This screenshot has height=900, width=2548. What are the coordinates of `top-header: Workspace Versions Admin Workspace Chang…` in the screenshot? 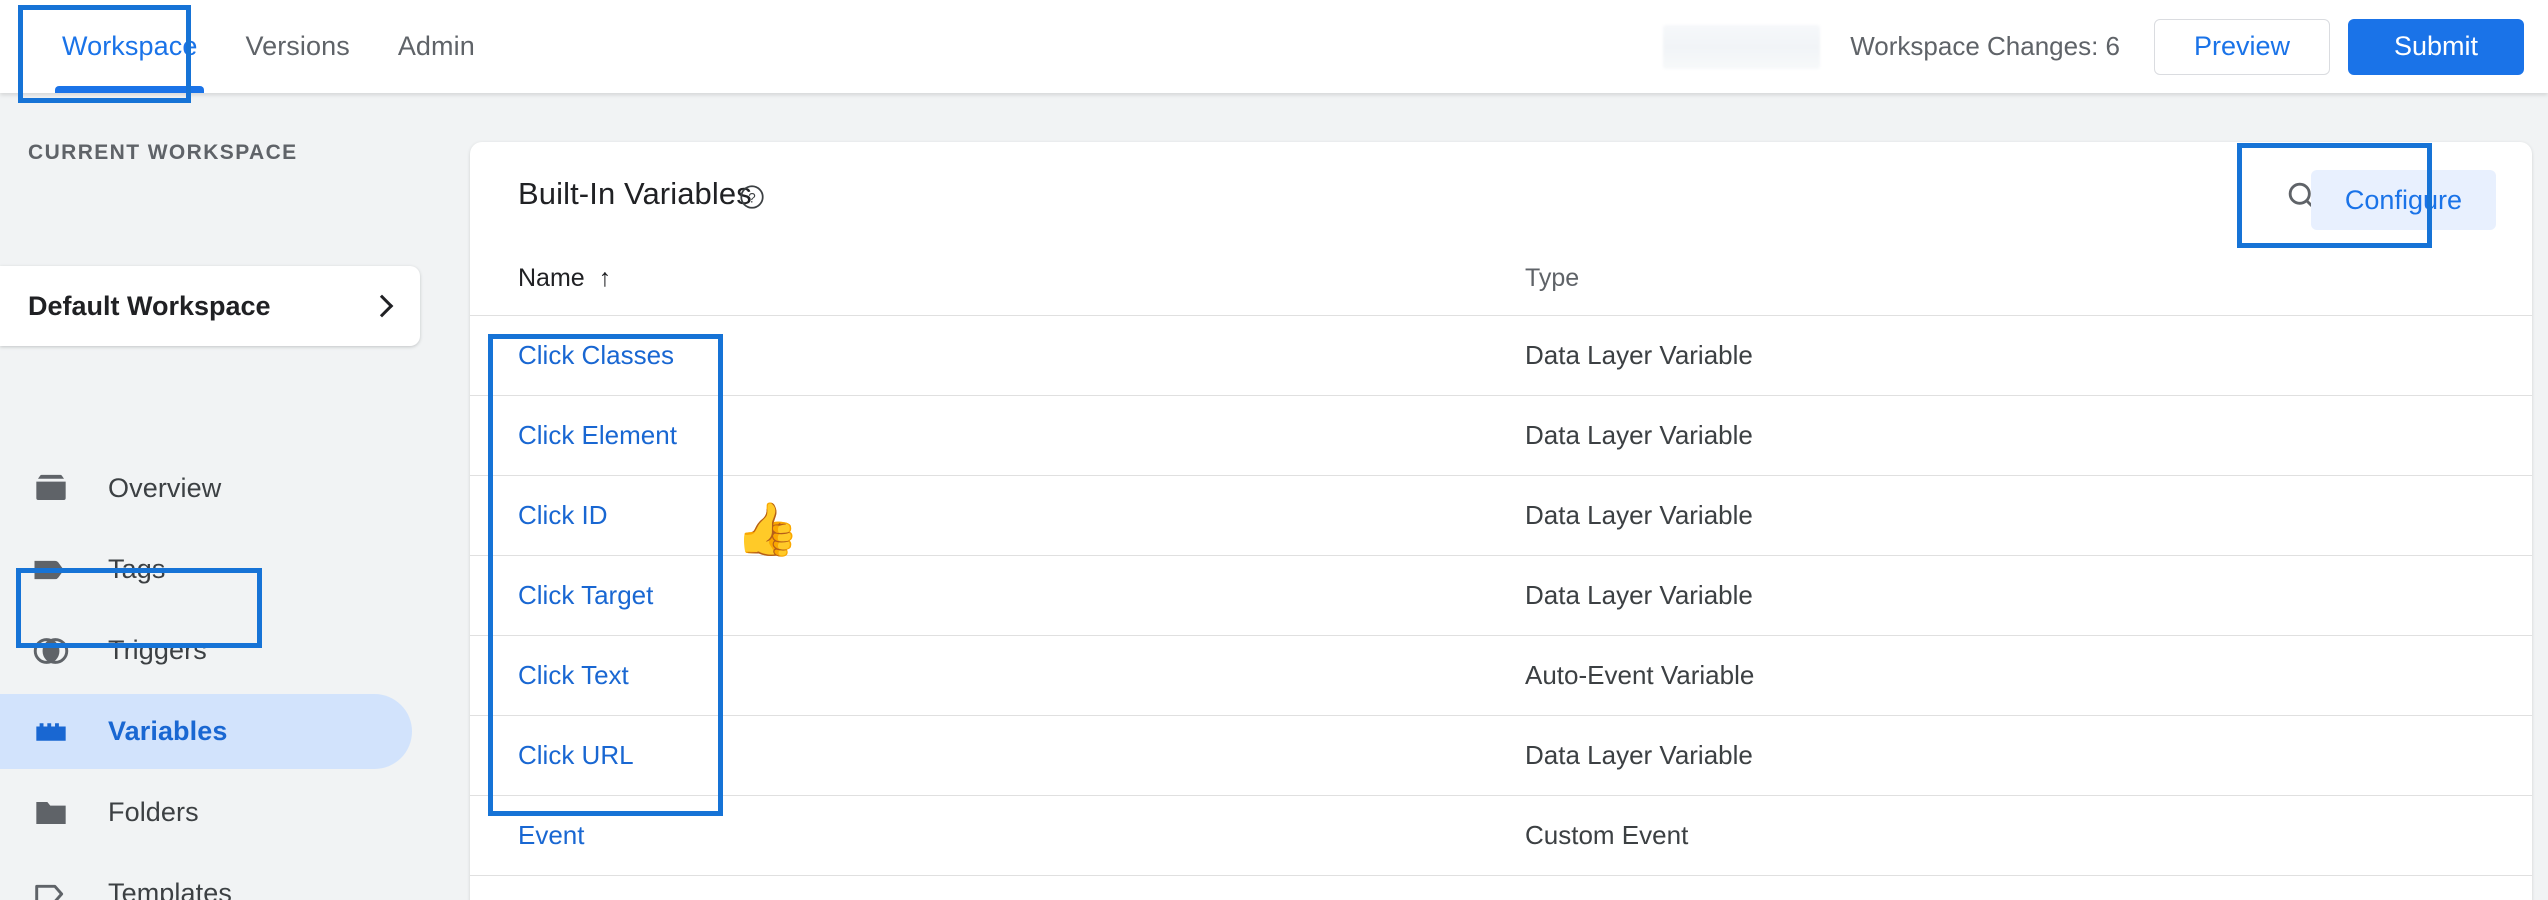 It's located at (1274, 46).